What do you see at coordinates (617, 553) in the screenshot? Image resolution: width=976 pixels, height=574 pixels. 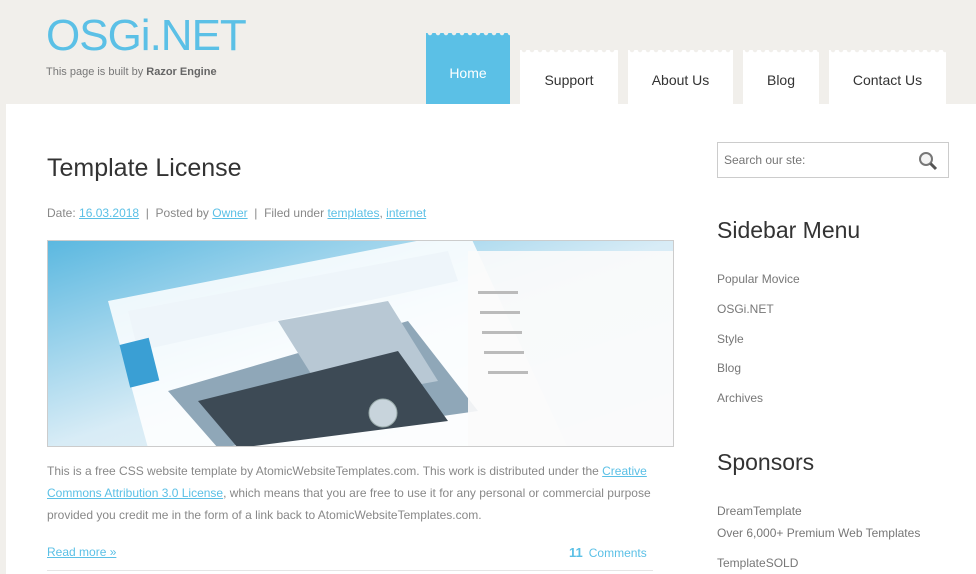 I see `comments-label: Comments` at bounding box center [617, 553].